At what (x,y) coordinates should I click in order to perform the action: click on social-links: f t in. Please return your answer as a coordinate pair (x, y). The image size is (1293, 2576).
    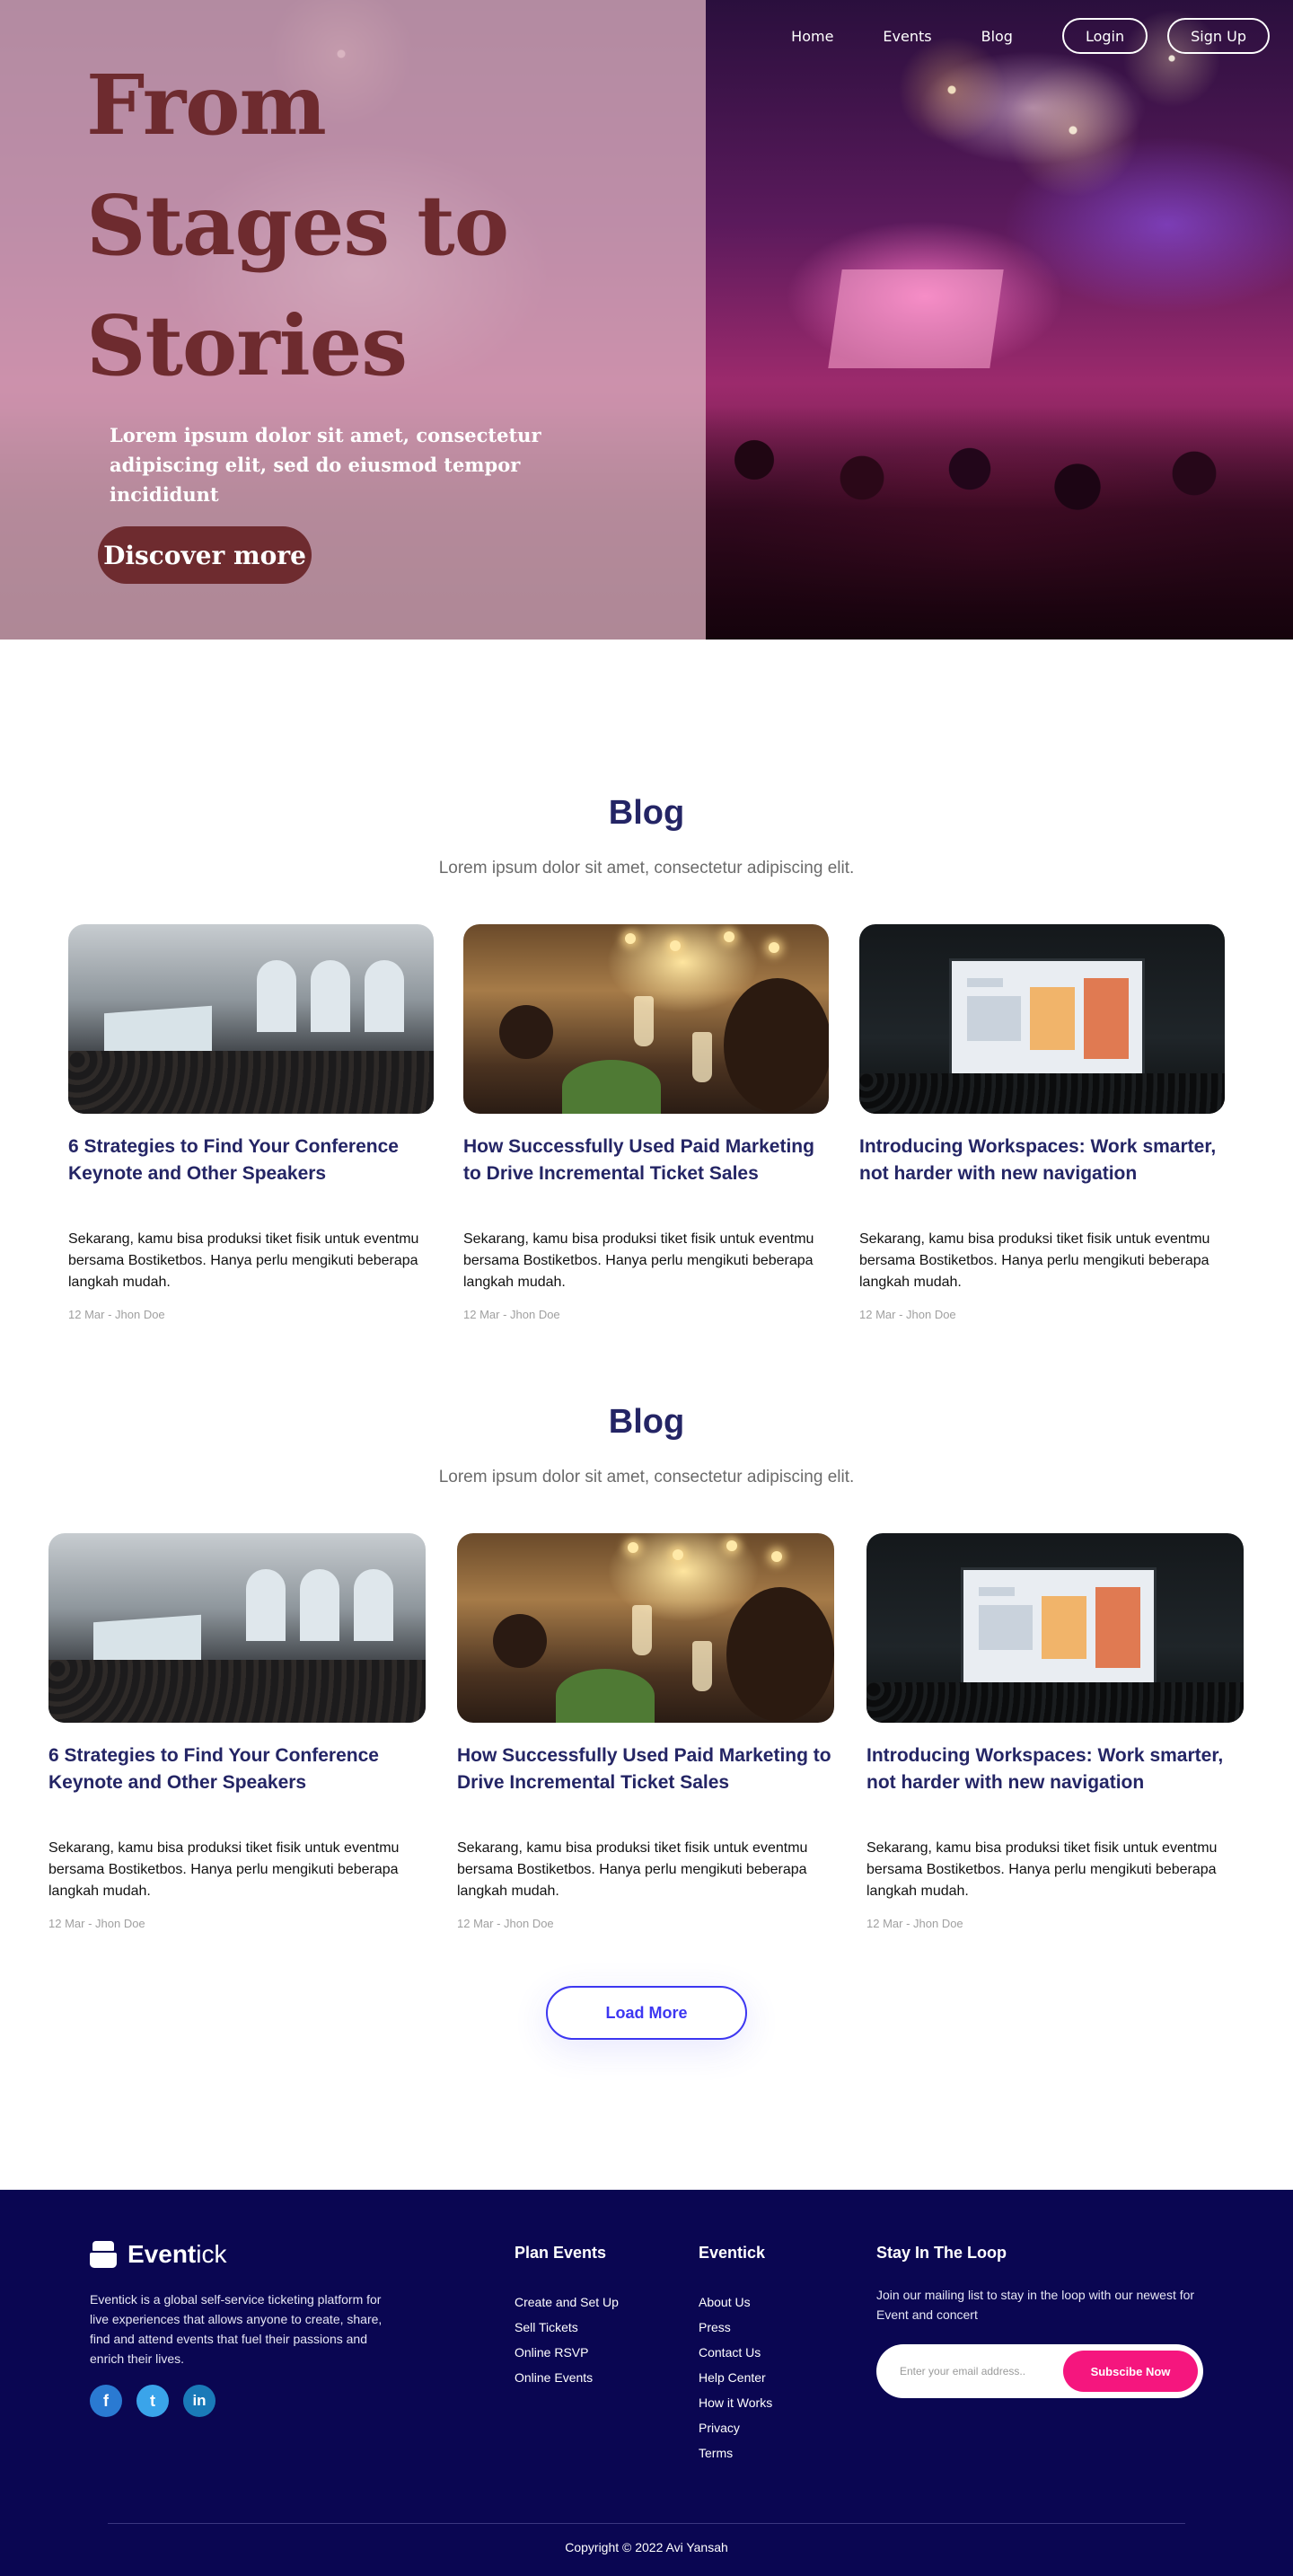
    Looking at the image, I should click on (160, 2401).